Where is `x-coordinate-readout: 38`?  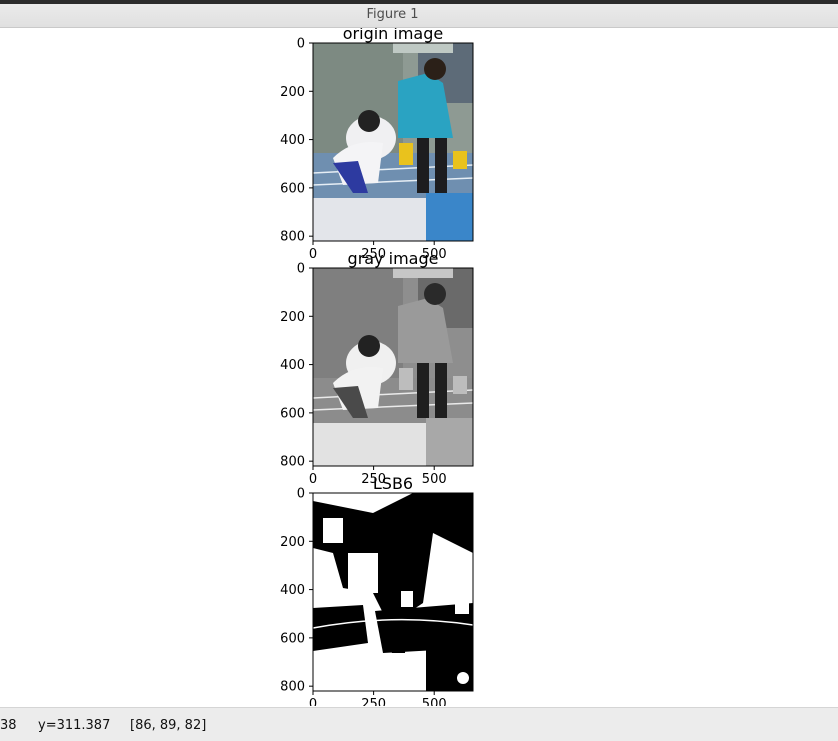 x-coordinate-readout: 38 is located at coordinates (8, 725).